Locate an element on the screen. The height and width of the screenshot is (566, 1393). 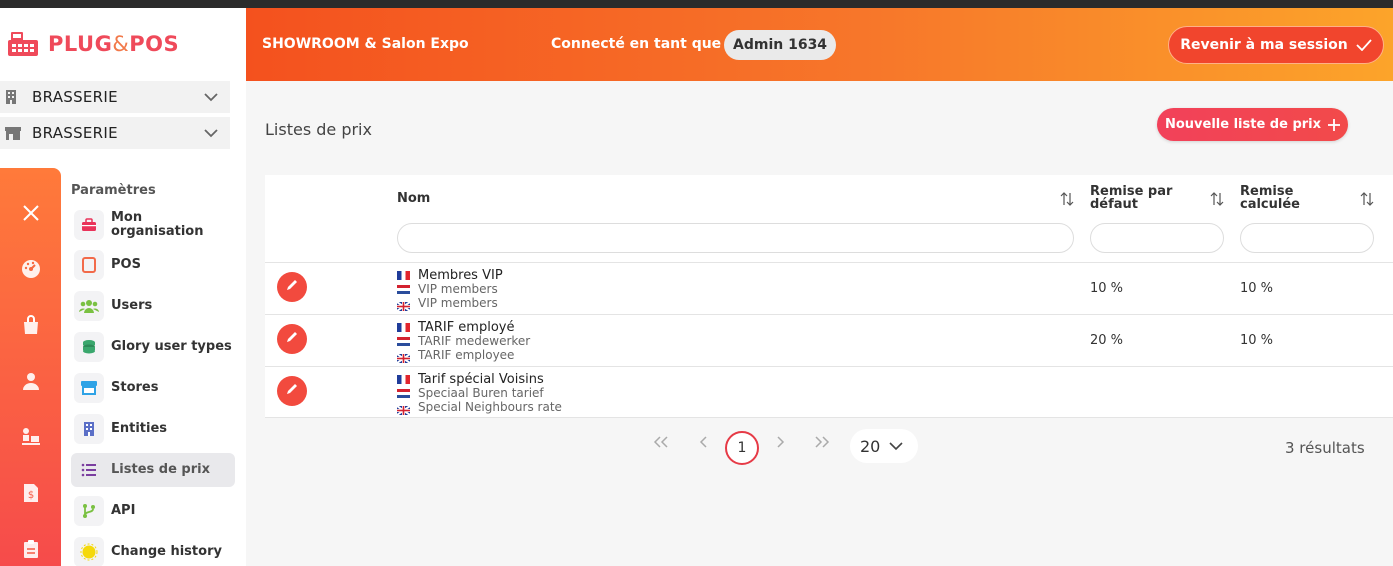
rail-users is located at coordinates (30, 383).